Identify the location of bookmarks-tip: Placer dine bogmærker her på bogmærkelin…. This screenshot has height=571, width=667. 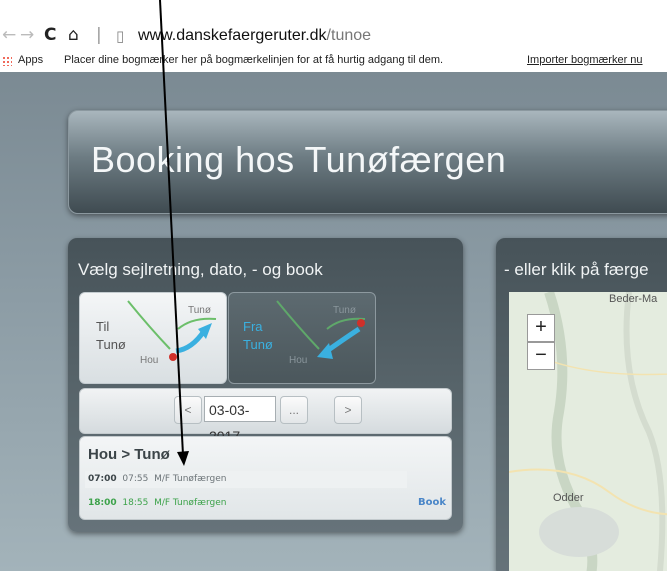
(254, 60).